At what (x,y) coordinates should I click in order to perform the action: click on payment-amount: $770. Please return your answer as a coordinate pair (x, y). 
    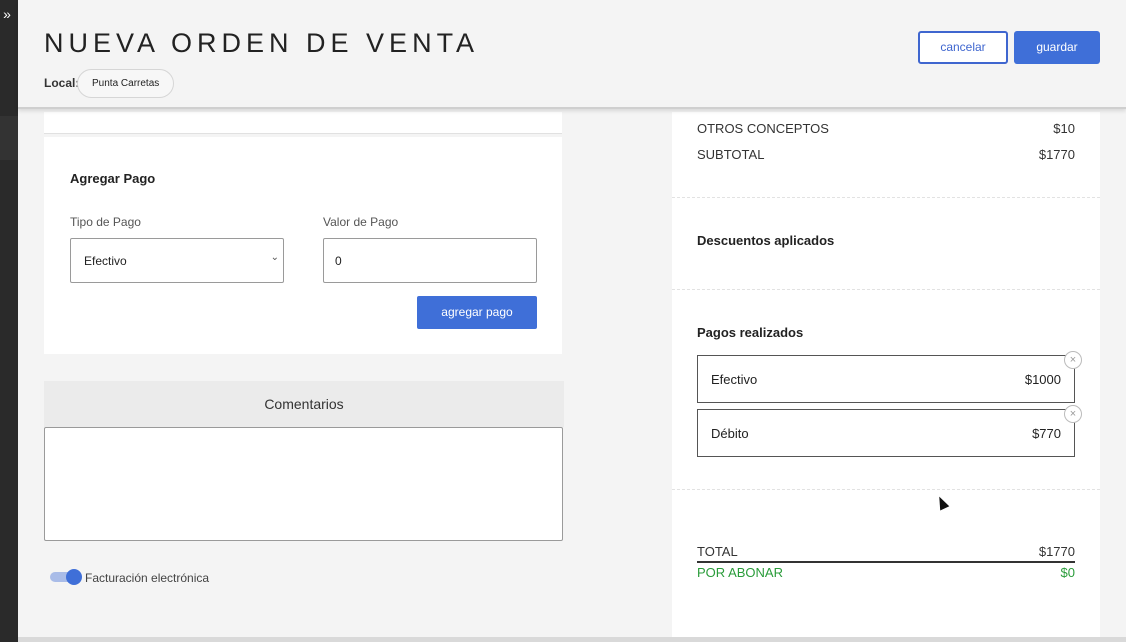
    Looking at the image, I should click on (1046, 433).